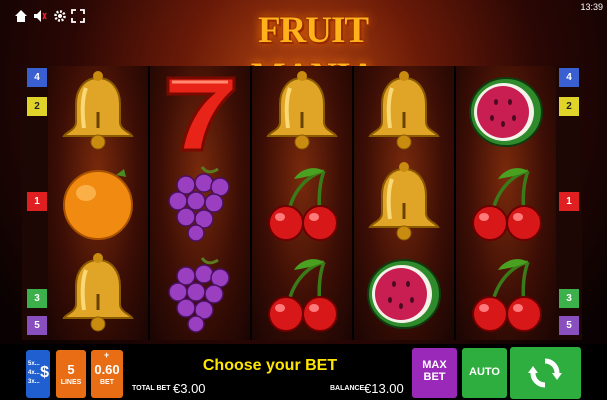  I want to click on max-bet-button: MAX BET, so click(434, 373).